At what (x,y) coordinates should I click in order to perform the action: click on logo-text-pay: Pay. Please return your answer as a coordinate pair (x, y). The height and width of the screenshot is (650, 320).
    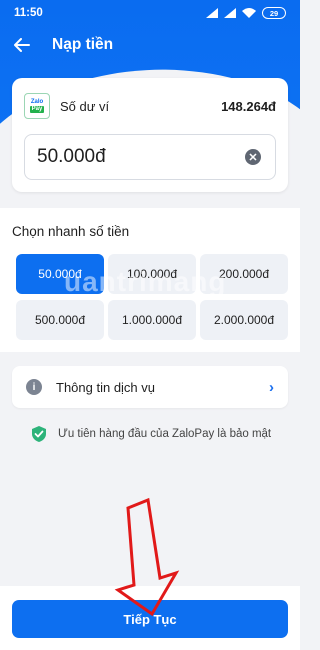
    Looking at the image, I should click on (37, 109).